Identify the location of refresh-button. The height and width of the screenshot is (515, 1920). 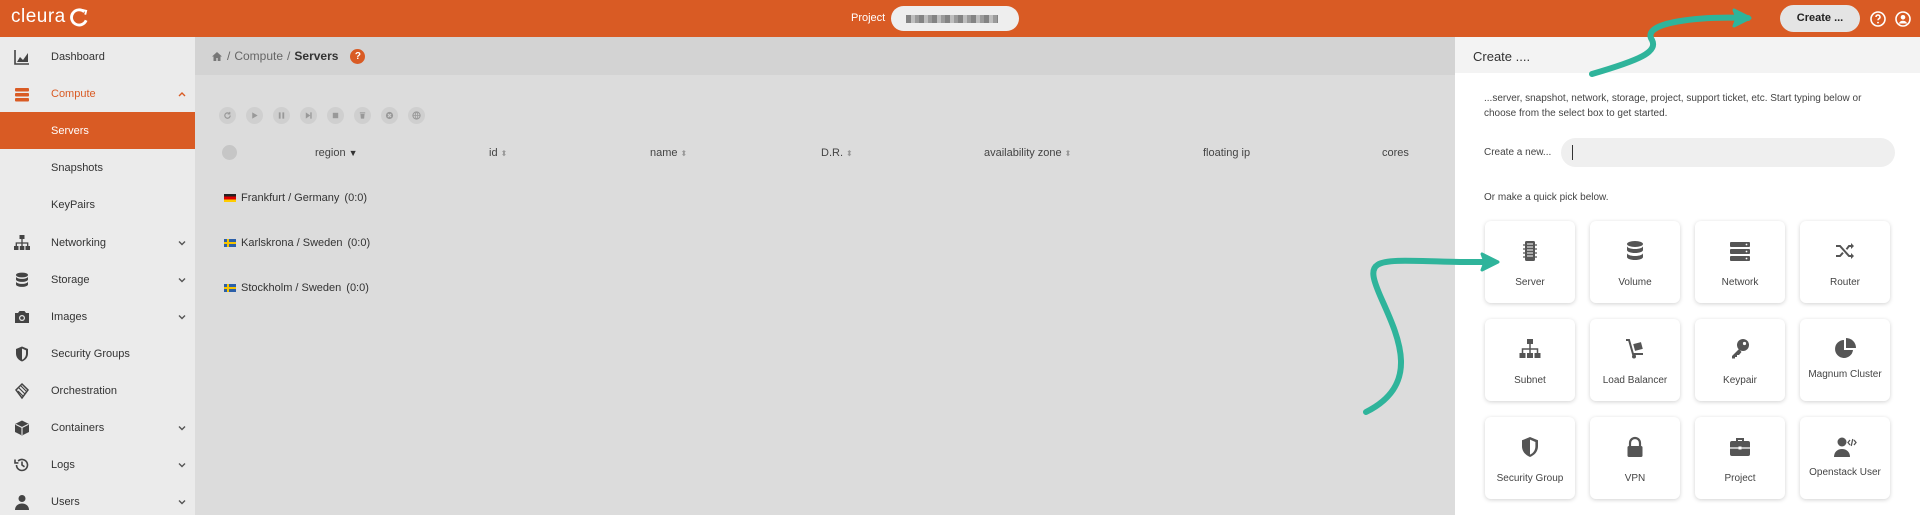
(227, 115).